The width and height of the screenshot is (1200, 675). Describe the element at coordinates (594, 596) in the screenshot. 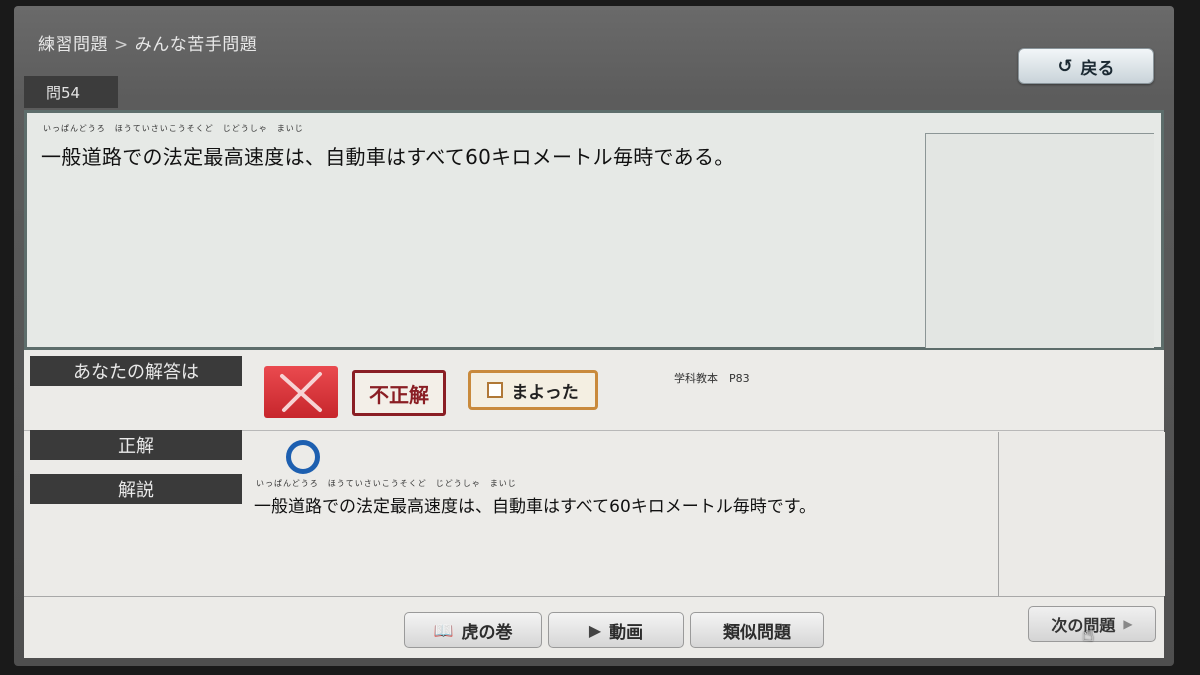

I see `footer-divider` at that location.